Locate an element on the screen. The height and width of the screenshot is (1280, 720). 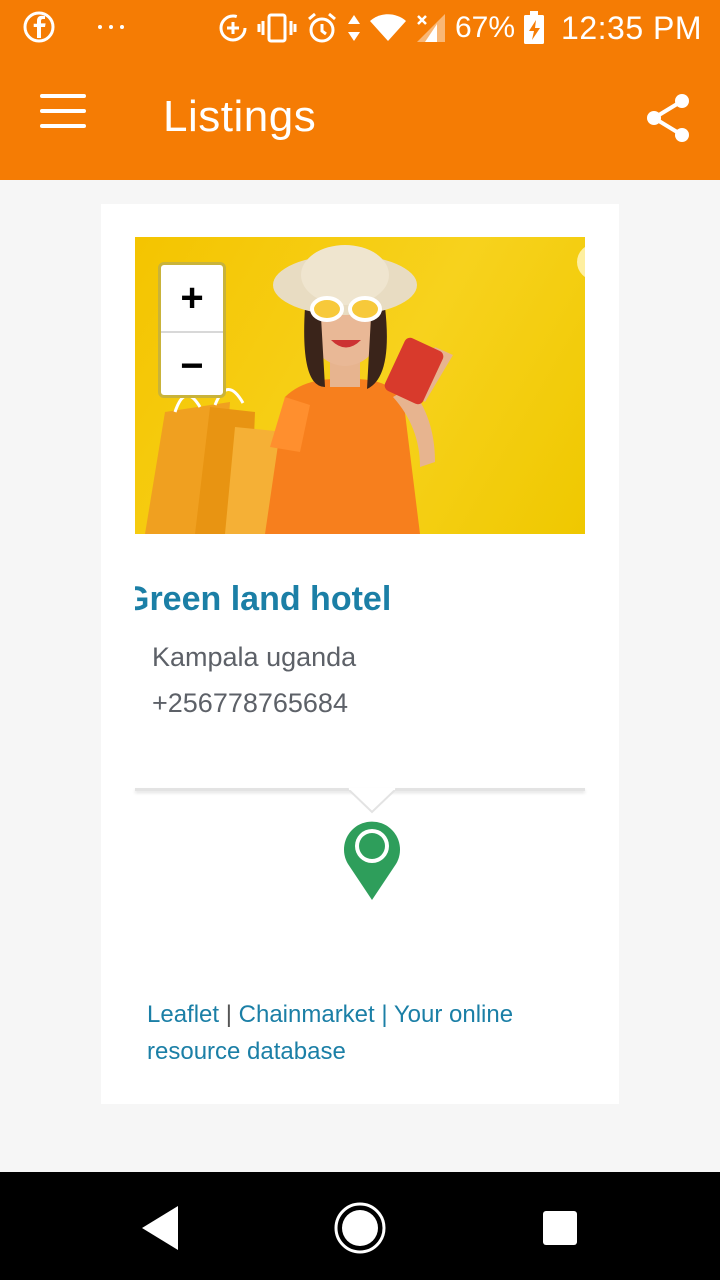
app-bar: Listings is located at coordinates (360, 118).